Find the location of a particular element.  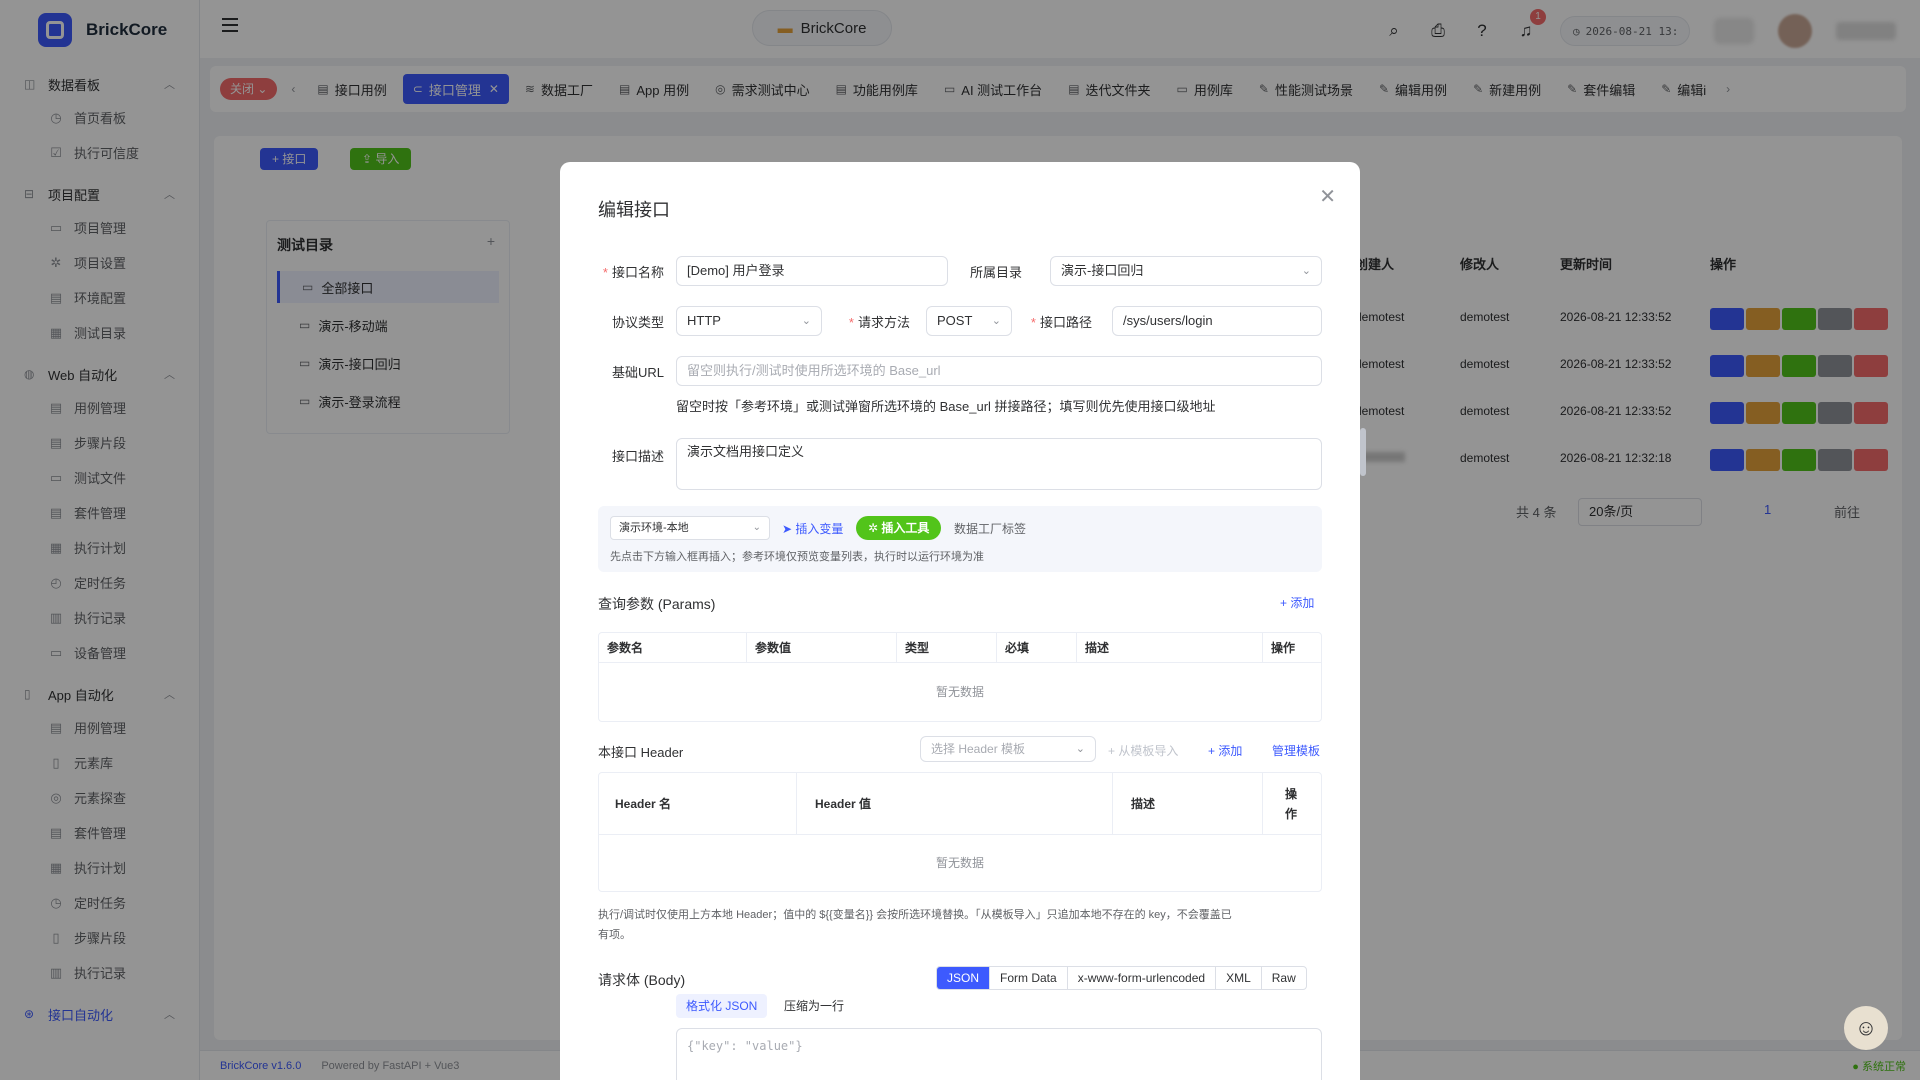

body-type-urlencoded: x-www-form-urlencoded is located at coordinates (1142, 978).